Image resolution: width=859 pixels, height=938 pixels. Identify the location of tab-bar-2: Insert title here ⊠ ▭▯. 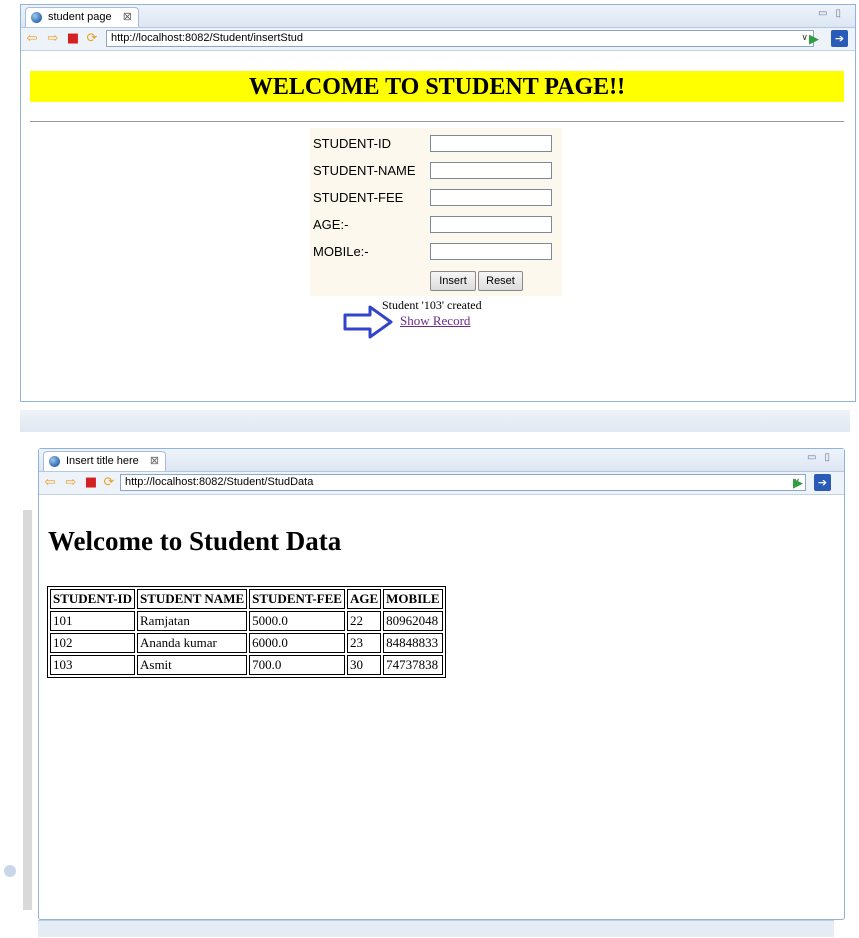
(441, 460).